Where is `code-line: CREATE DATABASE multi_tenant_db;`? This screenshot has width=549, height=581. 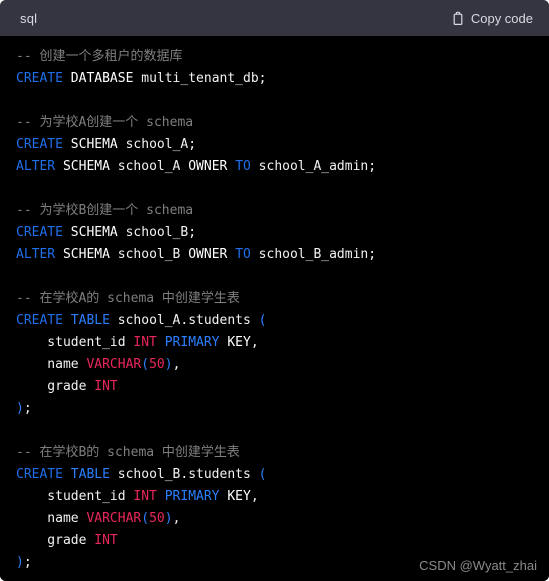
code-line: CREATE DATABASE multi_tenant_db; is located at coordinates (274, 79).